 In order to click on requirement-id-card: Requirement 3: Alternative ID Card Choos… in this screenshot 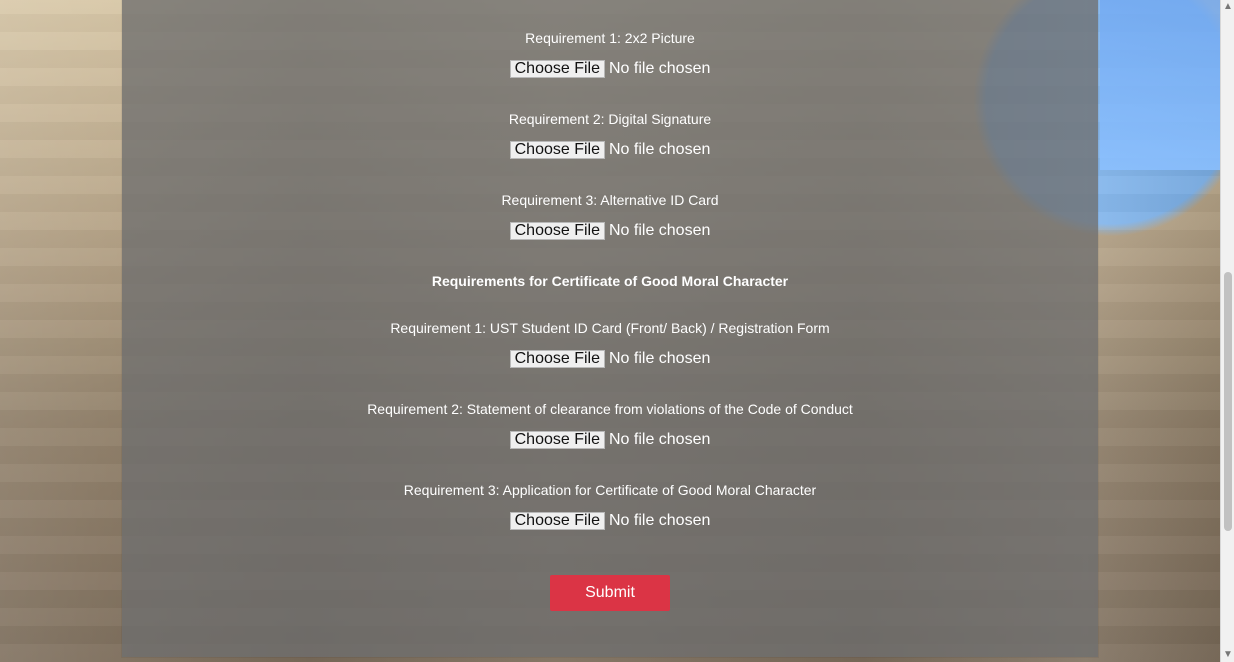, I will do `click(610, 216)`.